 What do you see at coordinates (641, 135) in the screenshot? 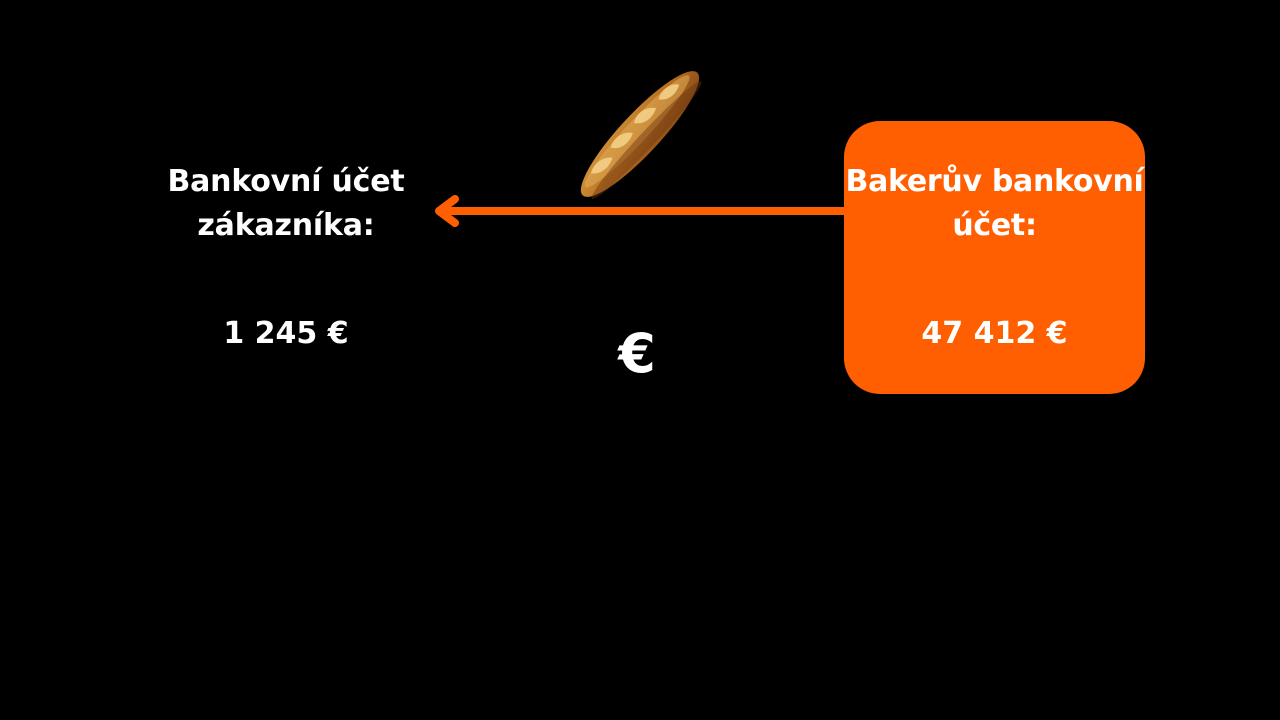
I see `baguette-icon` at bounding box center [641, 135].